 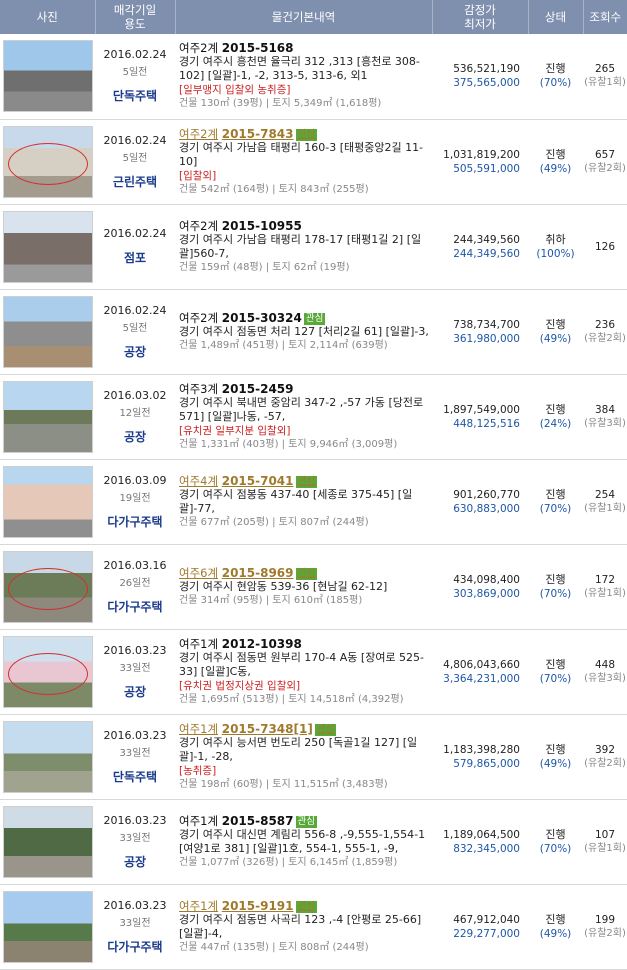 I want to click on court: 여주3계, so click(x=199, y=388).